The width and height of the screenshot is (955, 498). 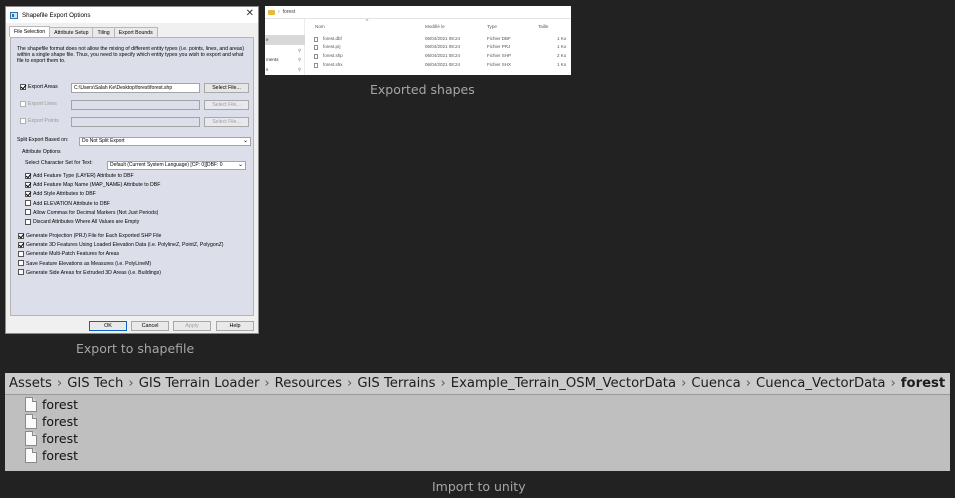 What do you see at coordinates (39, 121) in the screenshot?
I see `export-points-checkbox: Export Points` at bounding box center [39, 121].